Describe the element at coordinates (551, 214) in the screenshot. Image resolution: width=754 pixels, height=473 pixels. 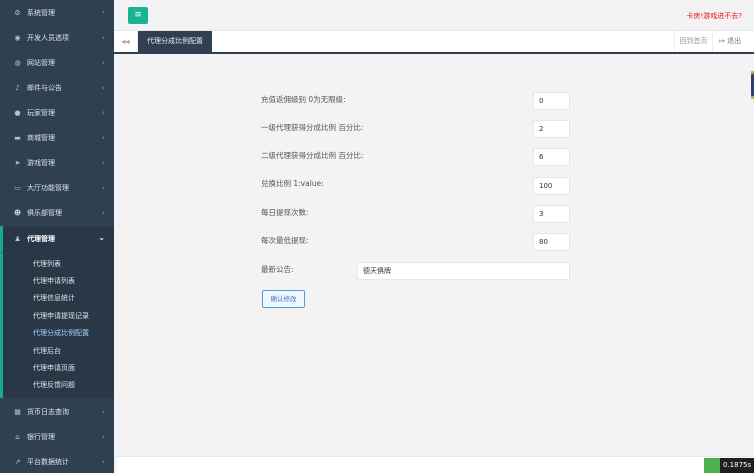
I see `daily-withdraw-count-input: 3` at that location.